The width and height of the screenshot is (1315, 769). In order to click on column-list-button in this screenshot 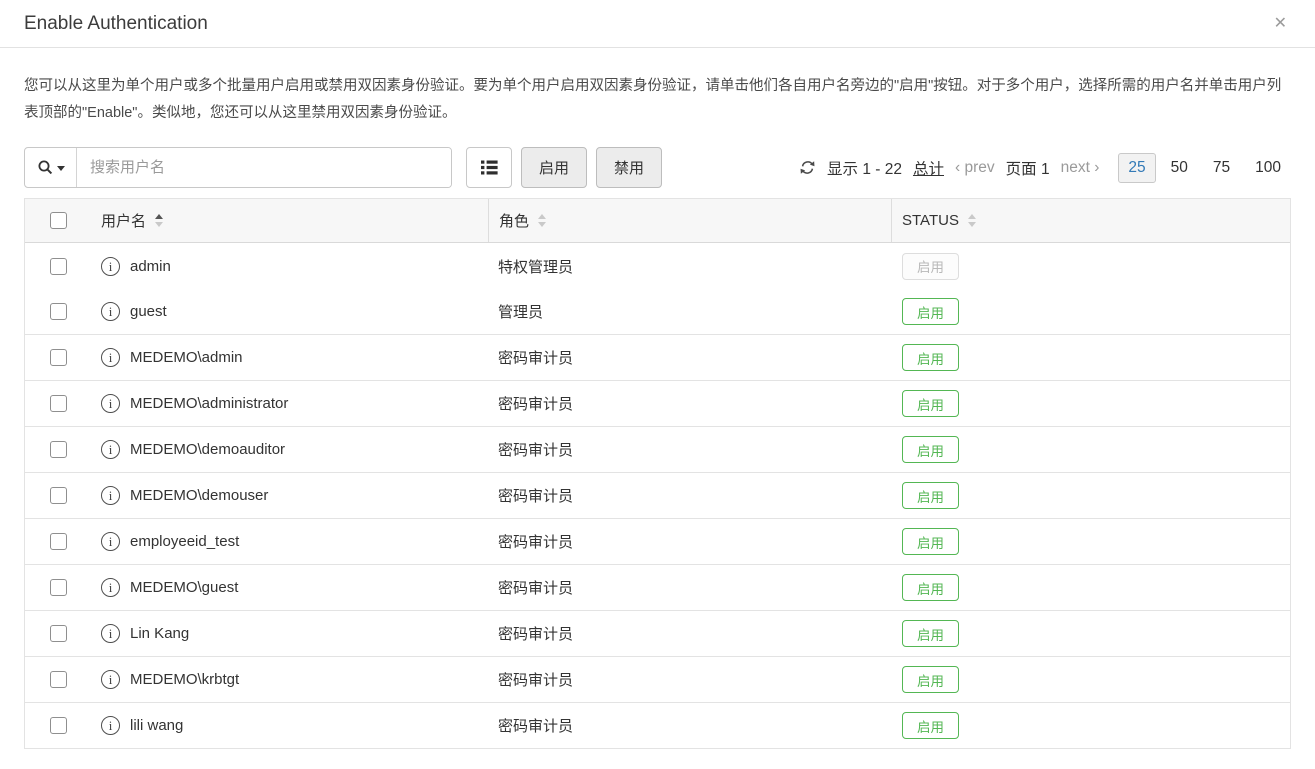, I will do `click(489, 167)`.